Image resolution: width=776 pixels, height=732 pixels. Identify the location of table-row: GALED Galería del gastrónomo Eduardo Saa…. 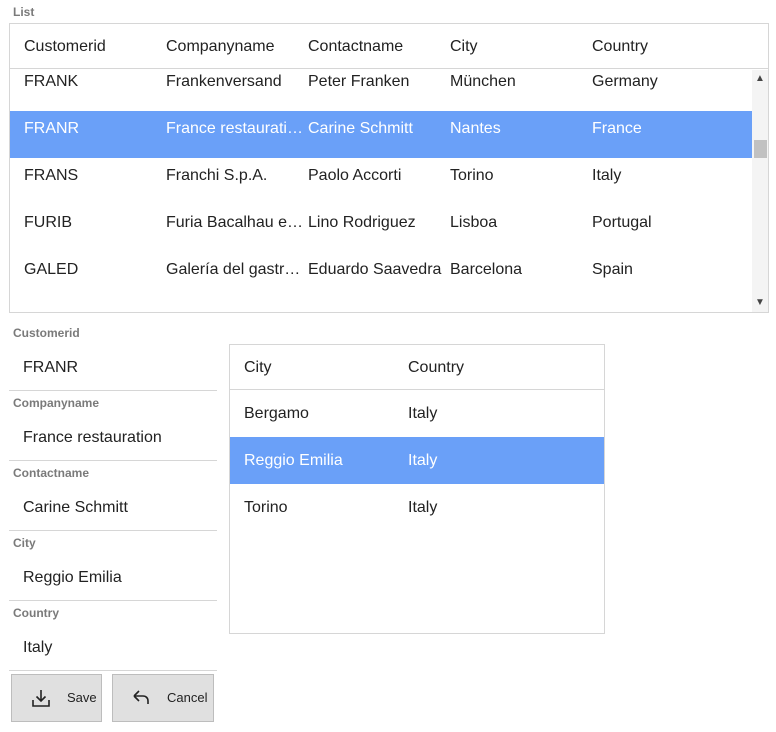
(381, 275).